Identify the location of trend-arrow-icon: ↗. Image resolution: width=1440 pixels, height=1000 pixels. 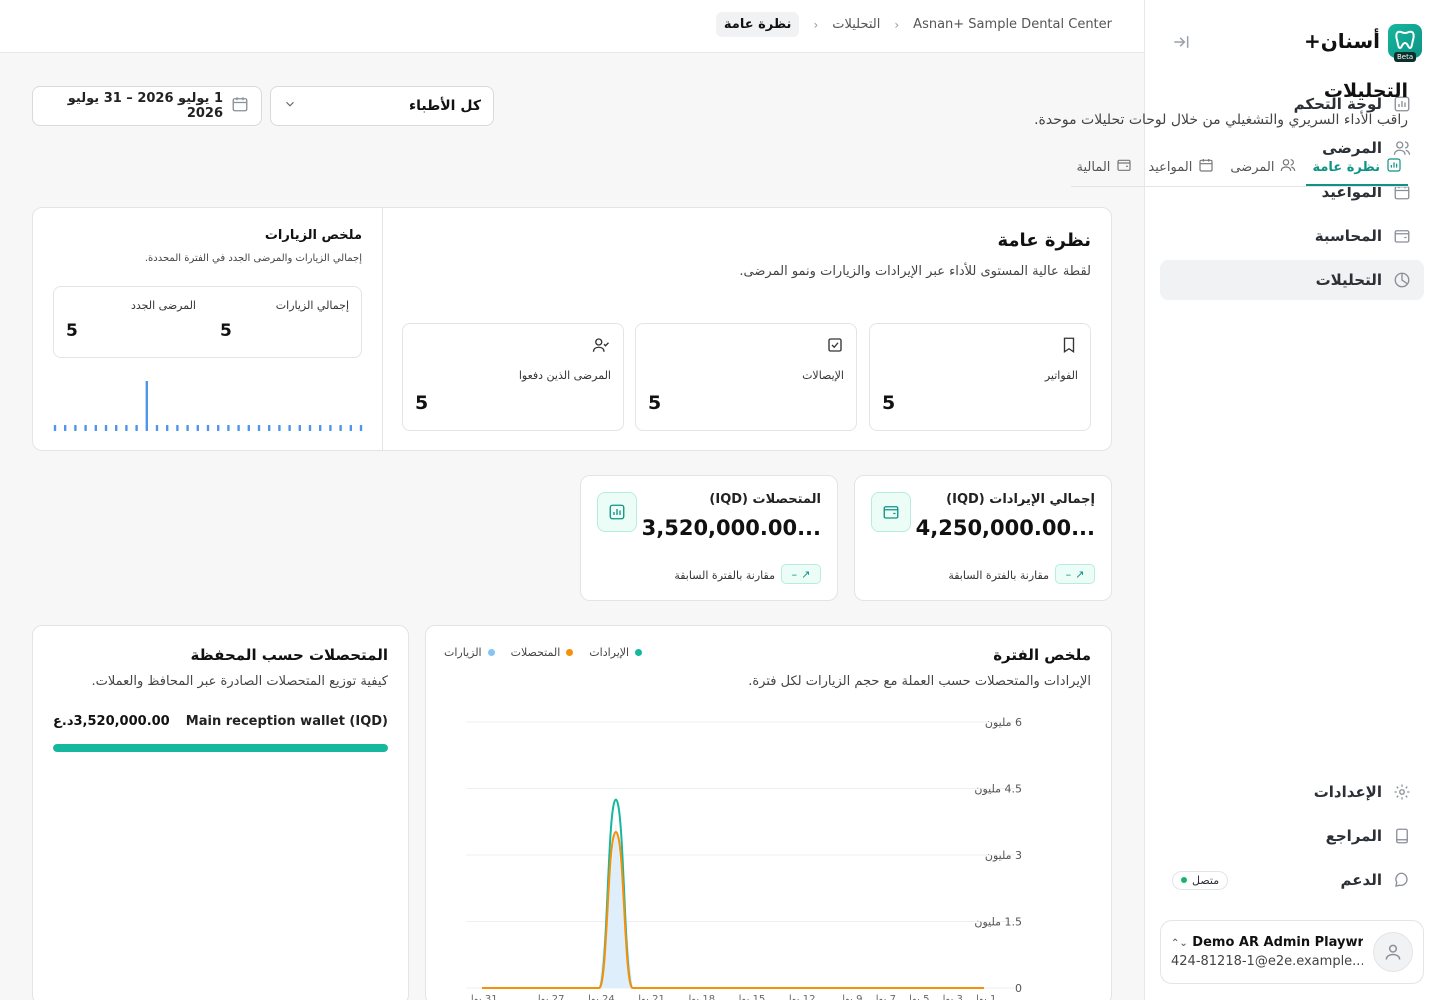
(806, 574).